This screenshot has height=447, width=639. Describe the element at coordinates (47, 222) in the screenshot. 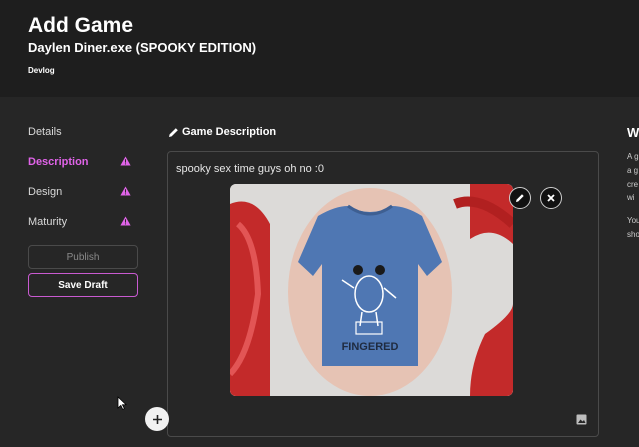

I see `sidebar-item-maturity: Maturity` at that location.